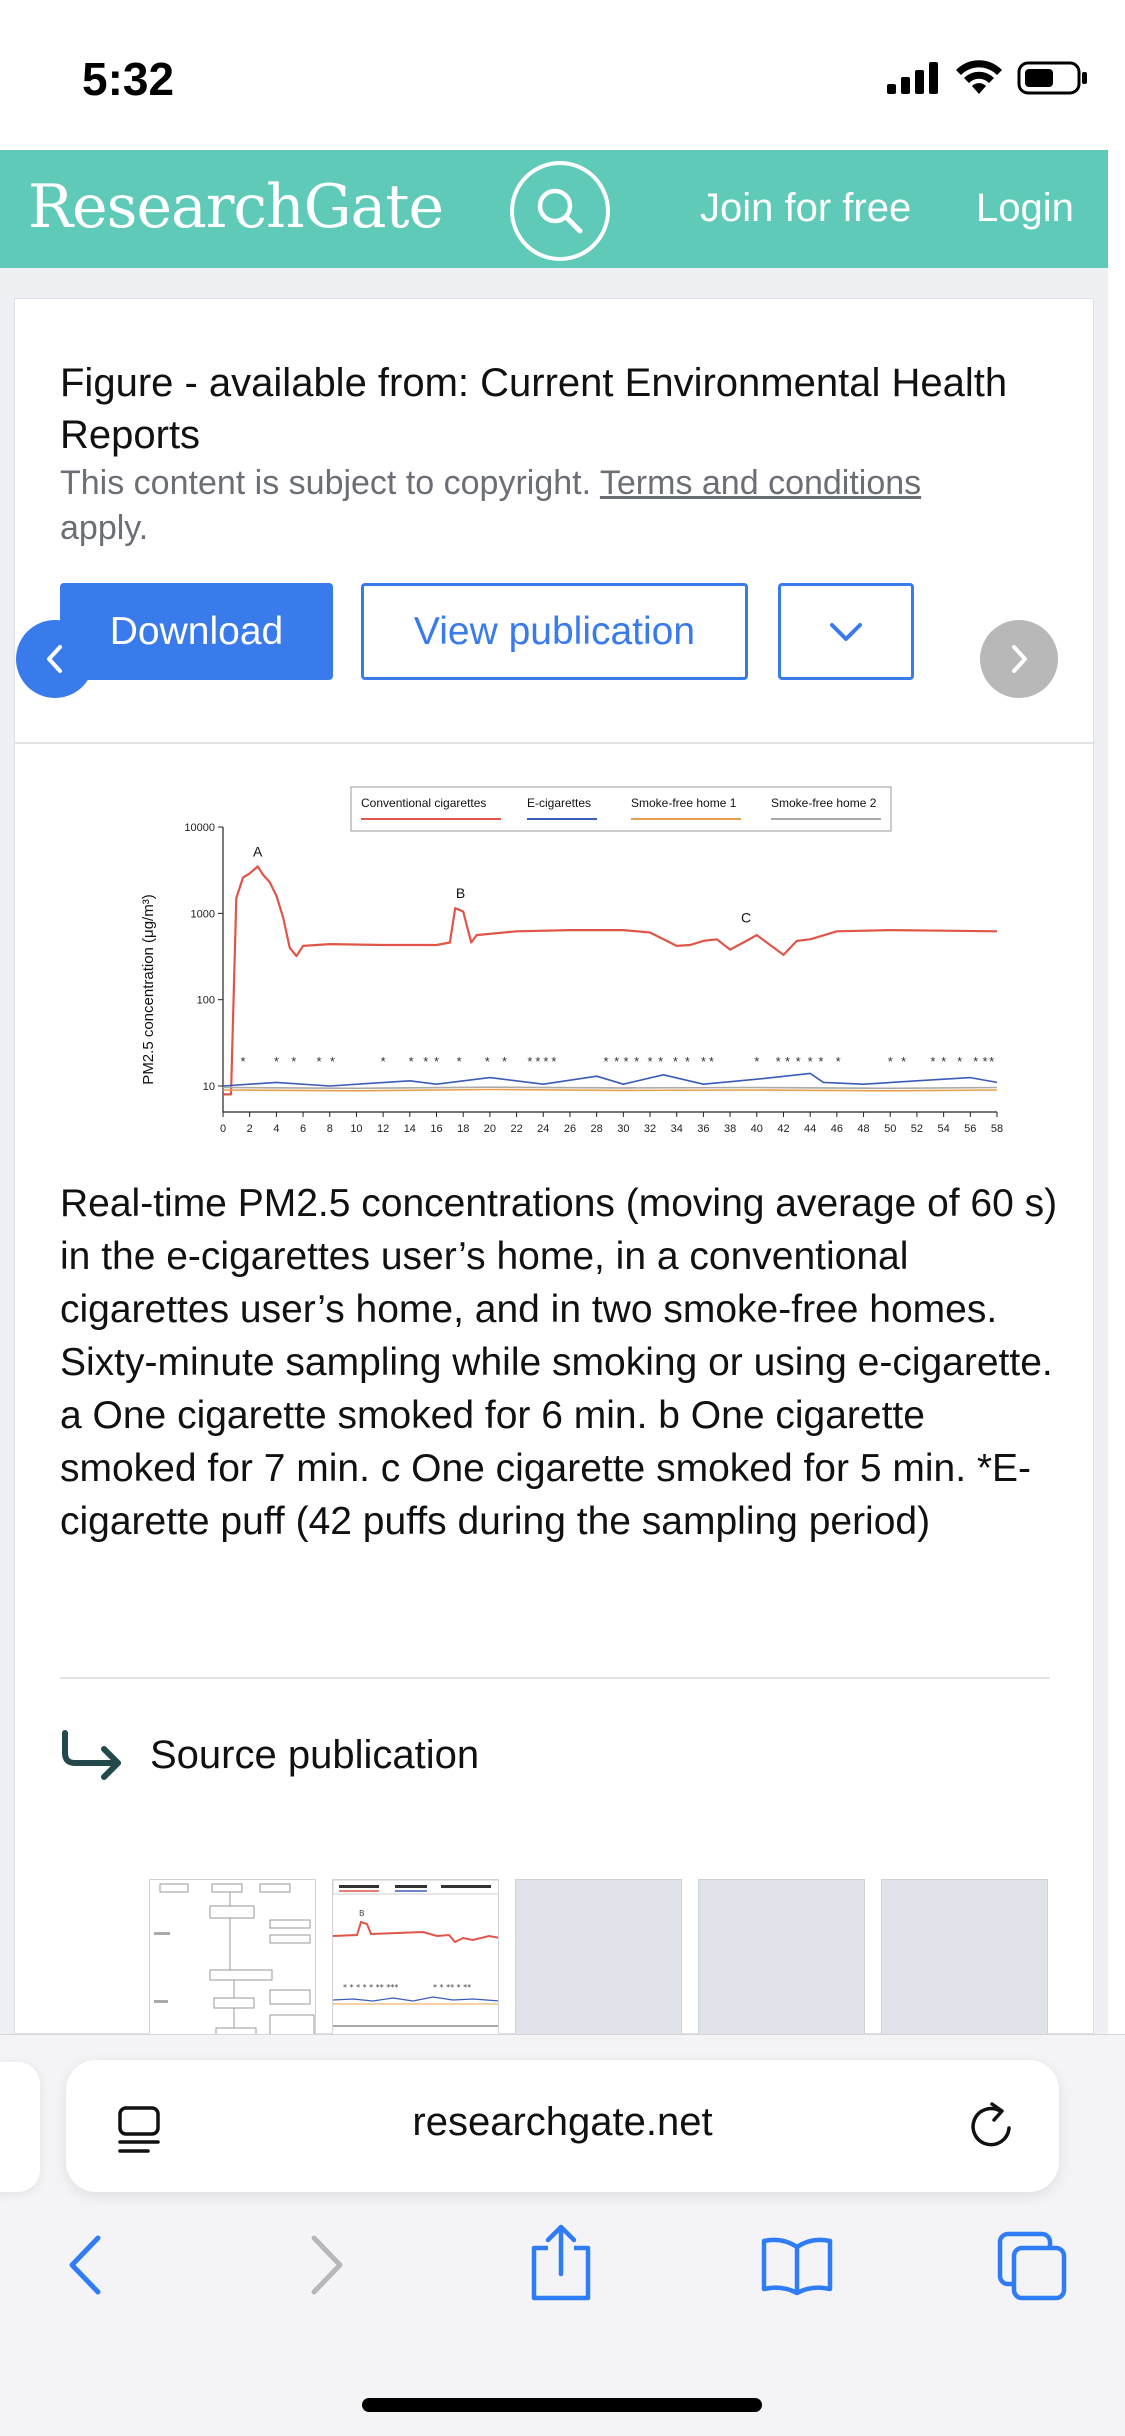  Describe the element at coordinates (555, 743) in the screenshot. I see `card-divider` at that location.